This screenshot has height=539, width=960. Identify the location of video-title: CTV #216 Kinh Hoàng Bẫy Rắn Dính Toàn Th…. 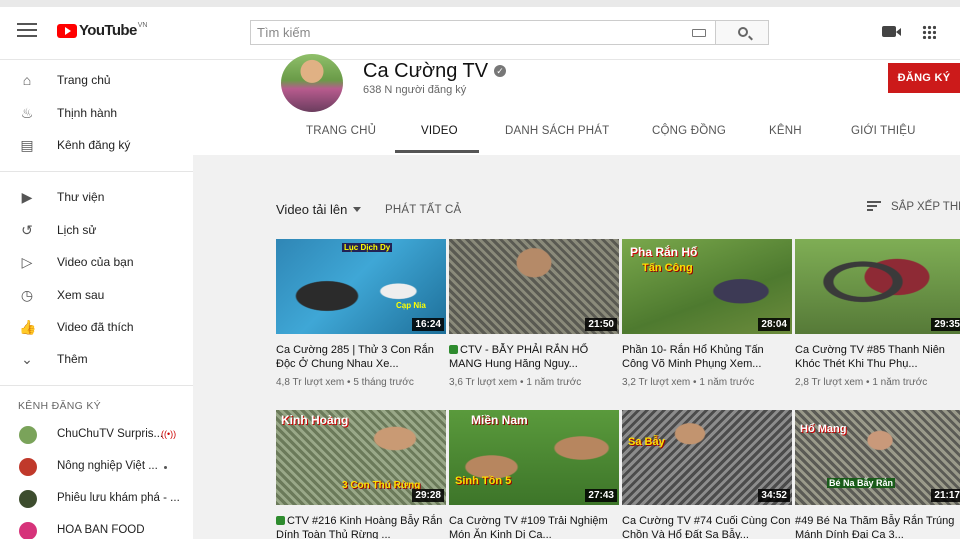
(361, 526).